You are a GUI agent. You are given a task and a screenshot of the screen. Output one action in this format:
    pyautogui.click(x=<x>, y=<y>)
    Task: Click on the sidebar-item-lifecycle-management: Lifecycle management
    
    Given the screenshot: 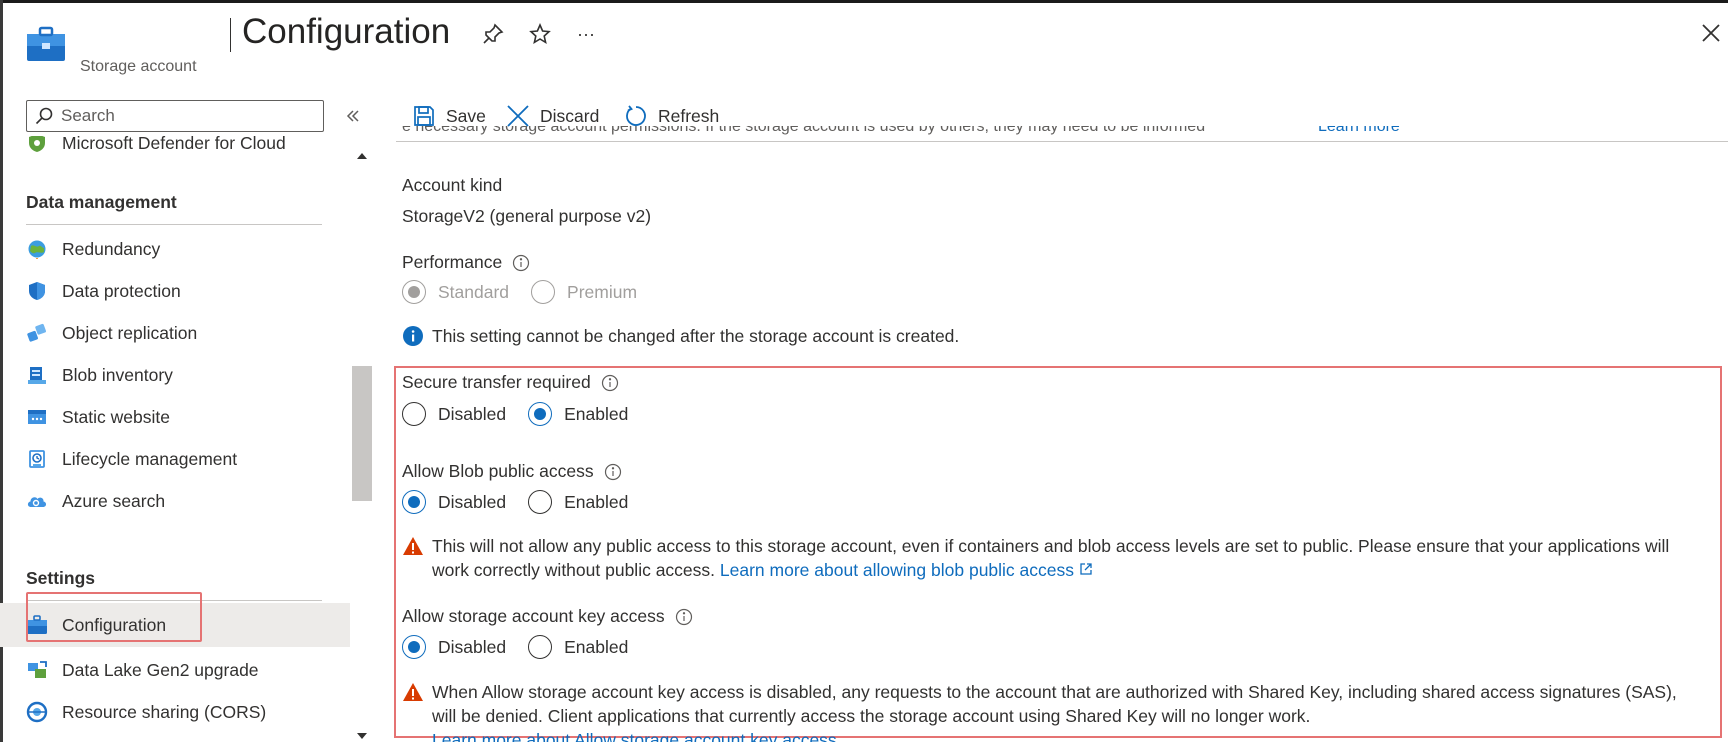 What is the action you would take?
    pyautogui.click(x=175, y=459)
    